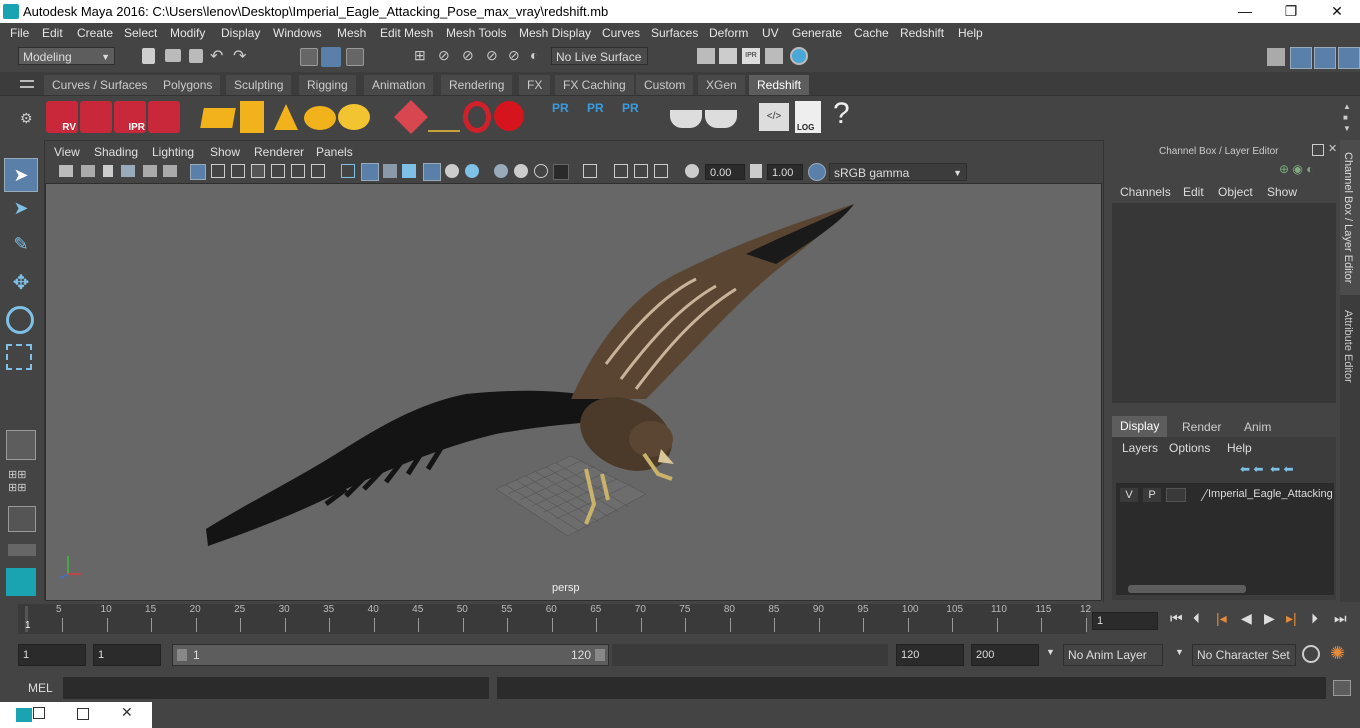  Describe the element at coordinates (1311, 654) in the screenshot. I see `auto-key-icon` at that location.